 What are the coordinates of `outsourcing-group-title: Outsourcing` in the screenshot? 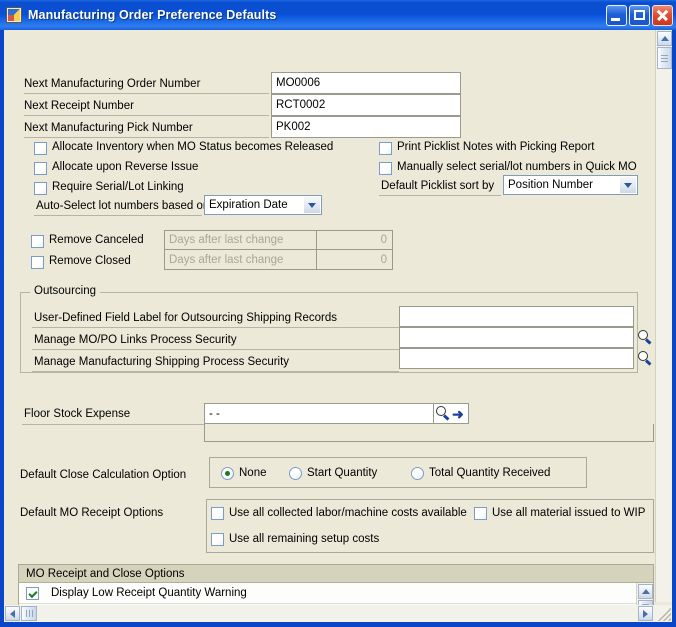 It's located at (65, 291).